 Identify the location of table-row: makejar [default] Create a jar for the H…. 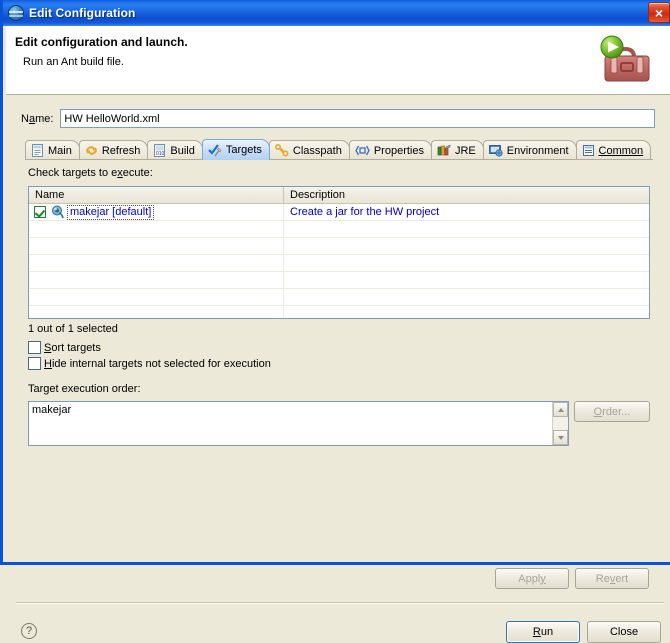
(339, 212).